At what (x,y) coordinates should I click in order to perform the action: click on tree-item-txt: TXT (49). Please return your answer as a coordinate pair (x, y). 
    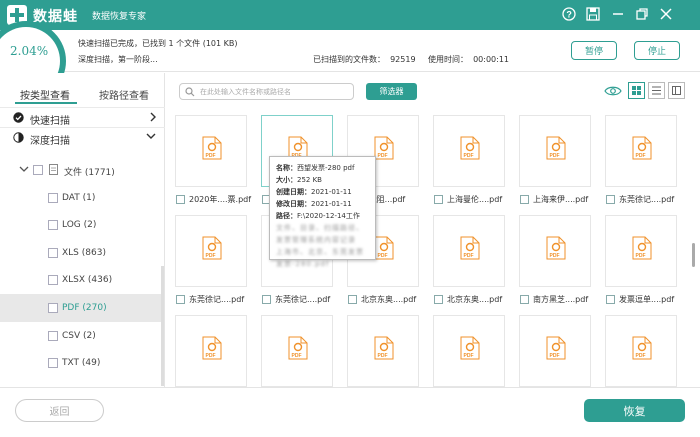
    Looking at the image, I should click on (82, 363).